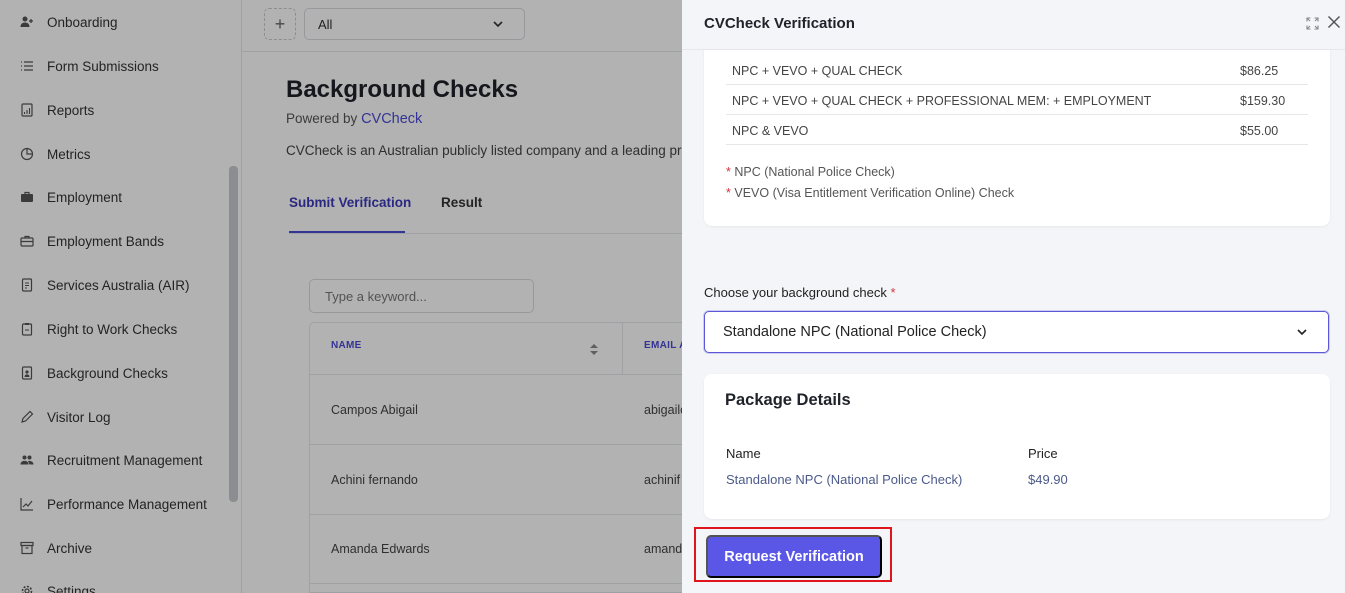 The height and width of the screenshot is (593, 1345). What do you see at coordinates (1302, 332) in the screenshot?
I see `chevron-down-icon` at bounding box center [1302, 332].